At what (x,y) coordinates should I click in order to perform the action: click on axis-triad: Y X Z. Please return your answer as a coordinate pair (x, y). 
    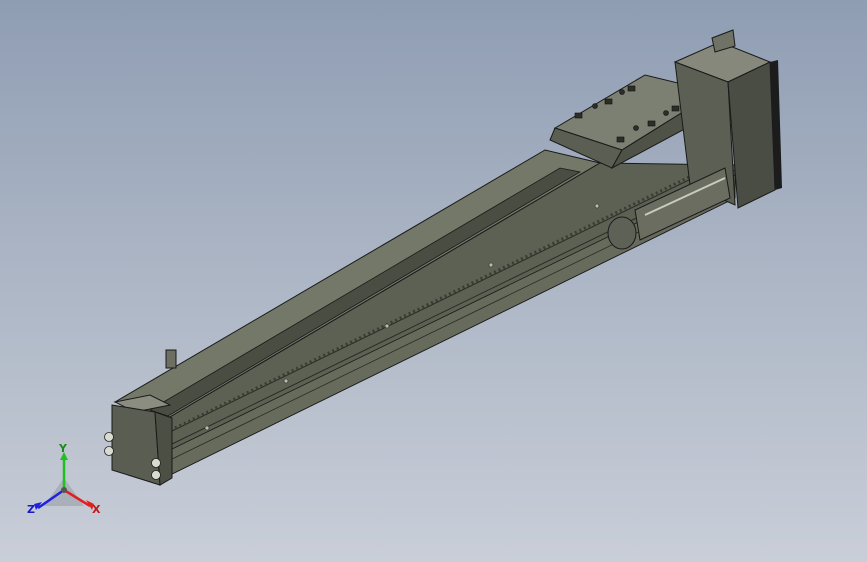
    Looking at the image, I should click on (64, 485).